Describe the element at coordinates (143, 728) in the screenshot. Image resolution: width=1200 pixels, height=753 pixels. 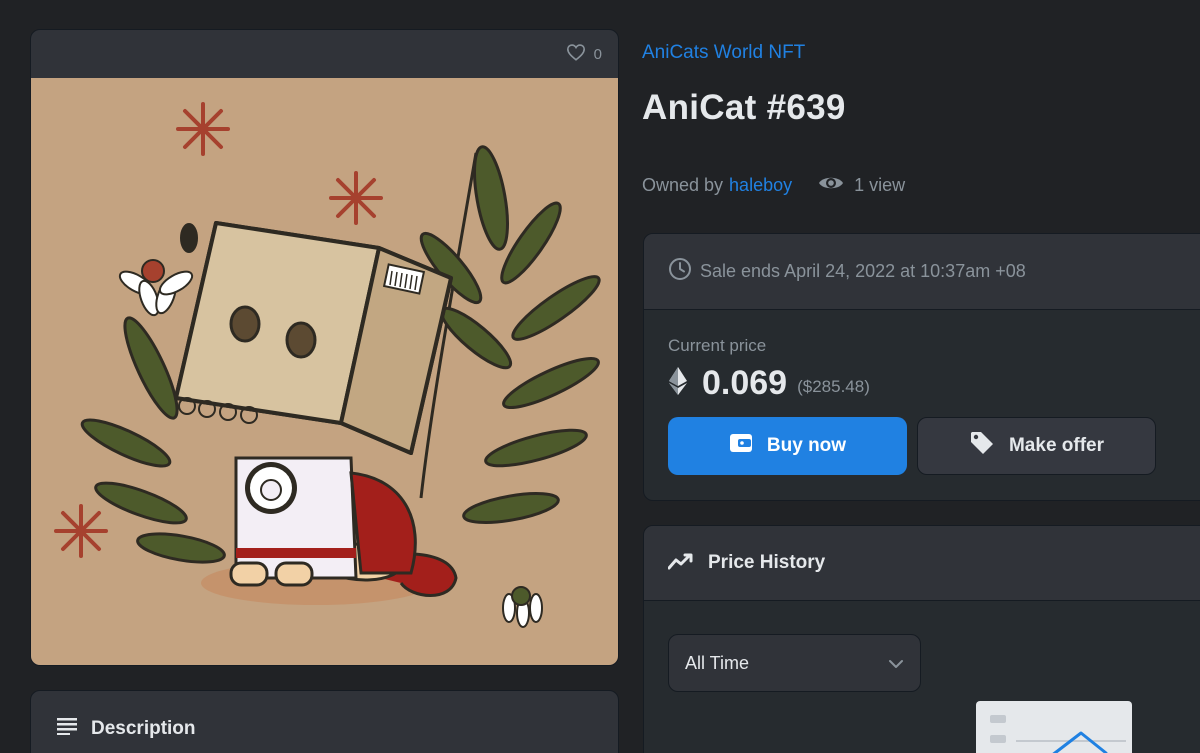
I see `description-title: Description` at that location.